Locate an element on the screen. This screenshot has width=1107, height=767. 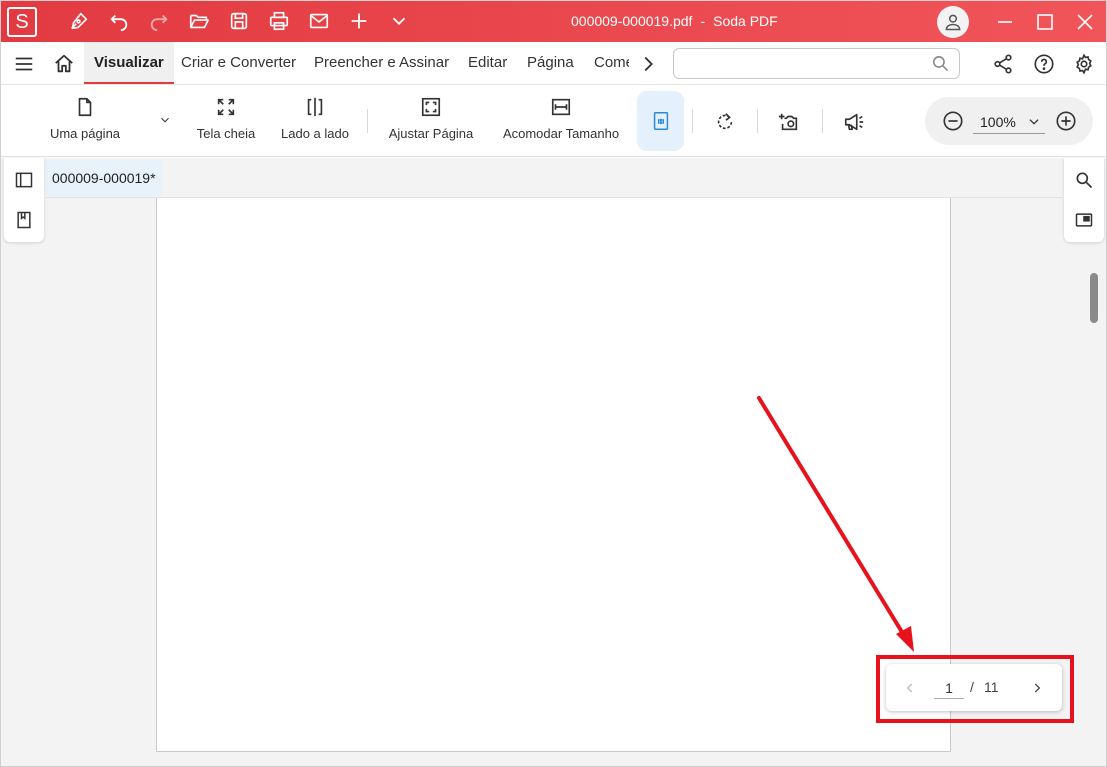
close-button is located at coordinates (1085, 22).